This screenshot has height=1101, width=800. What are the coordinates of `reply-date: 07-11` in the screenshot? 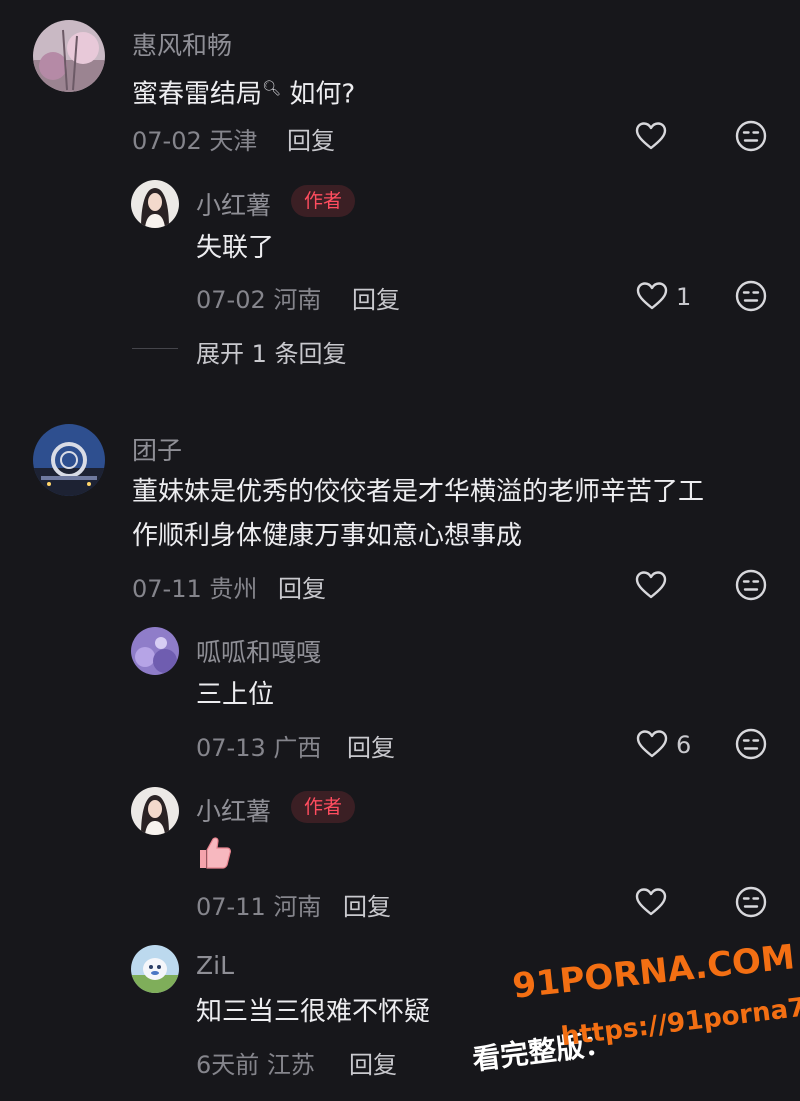 It's located at (231, 907).